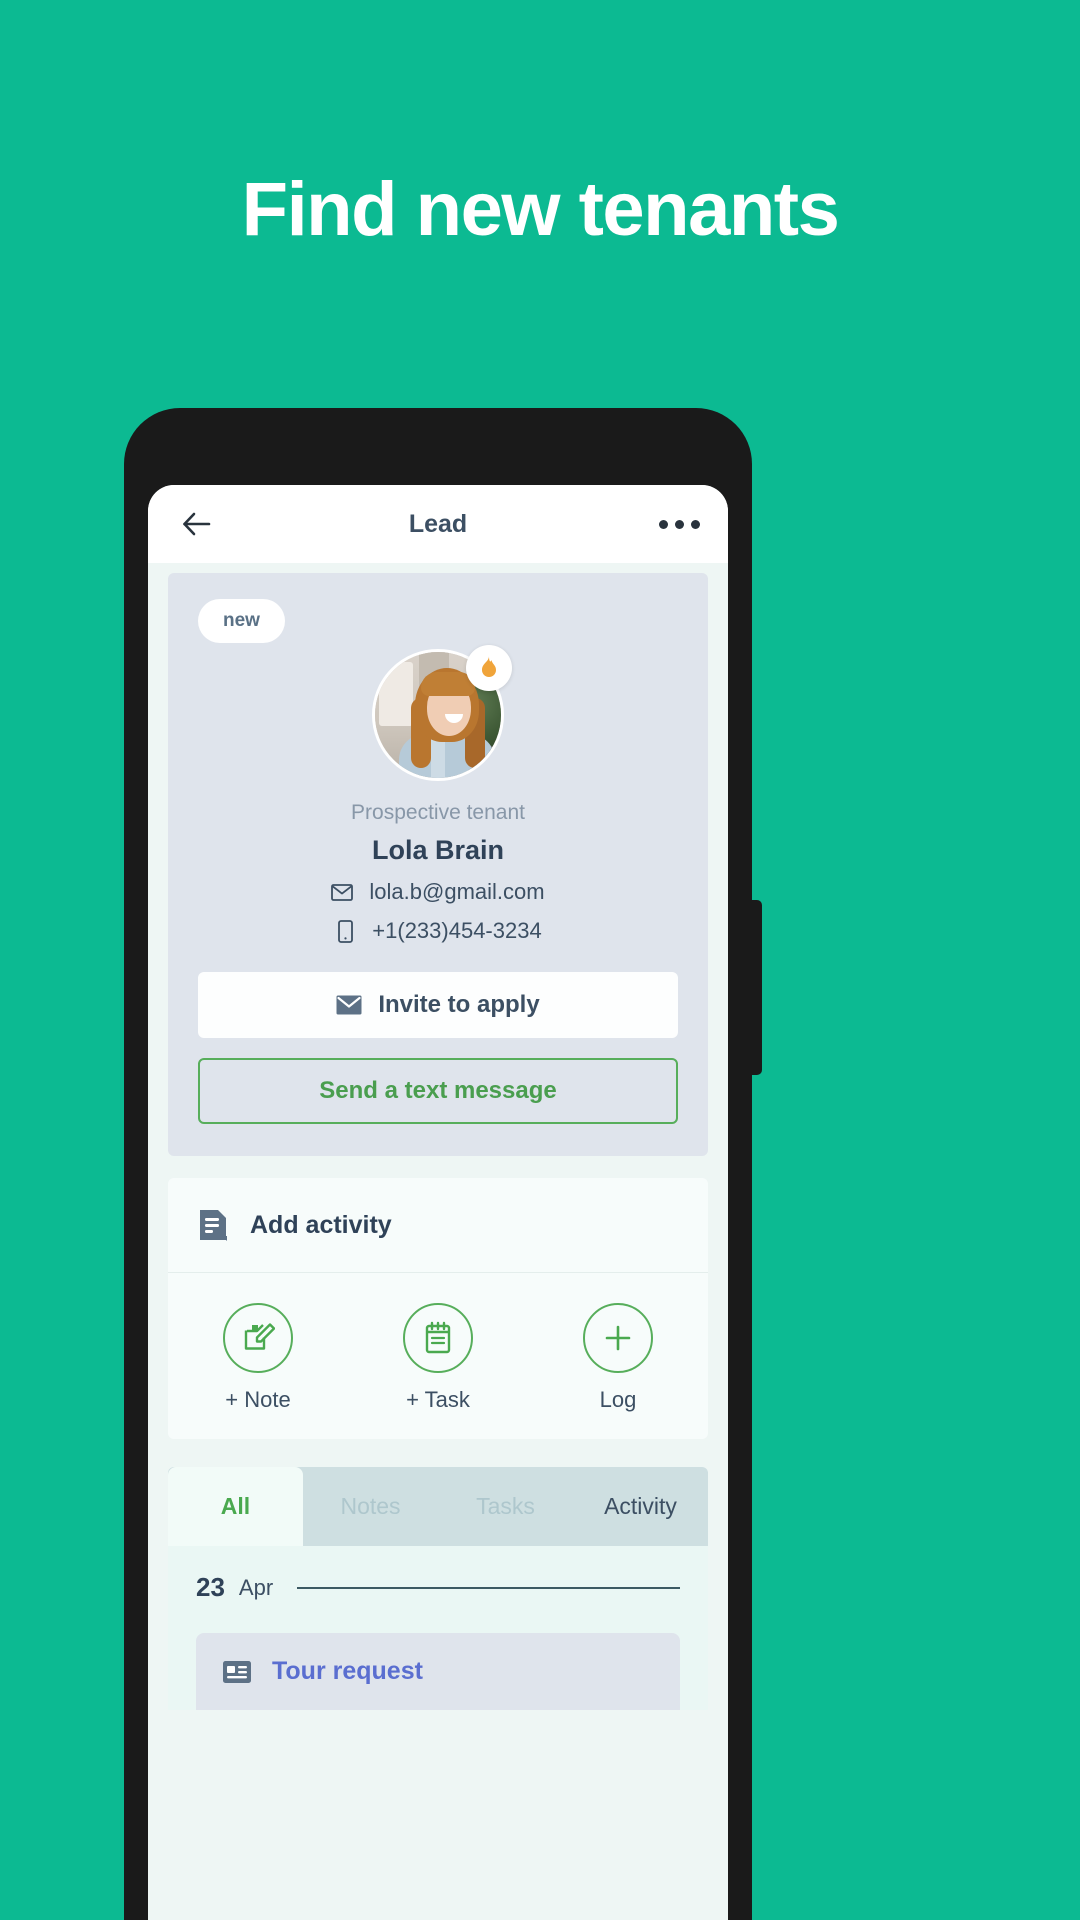  I want to click on invite-to-apply-label: Invite to apply, so click(459, 1004).